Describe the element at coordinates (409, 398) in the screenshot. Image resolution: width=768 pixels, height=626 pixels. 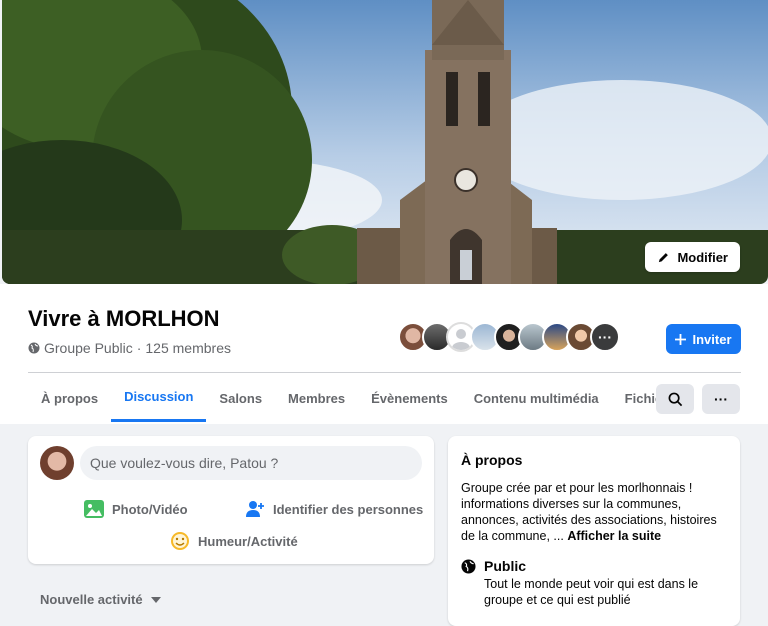
I see `tab-evenements: Évènements` at that location.